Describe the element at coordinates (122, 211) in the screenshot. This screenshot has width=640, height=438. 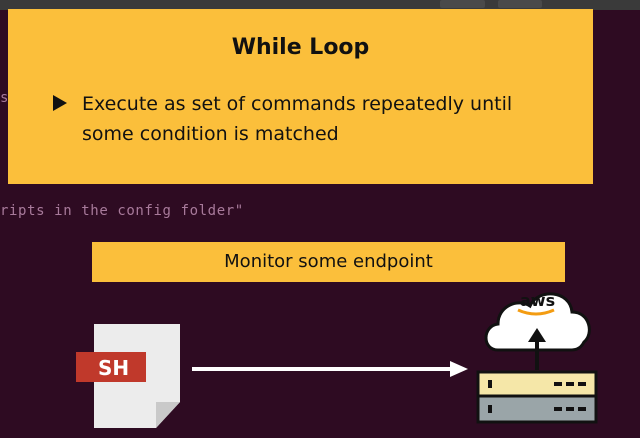
I see `terminal-text-line: ripts in the config folder"` at that location.